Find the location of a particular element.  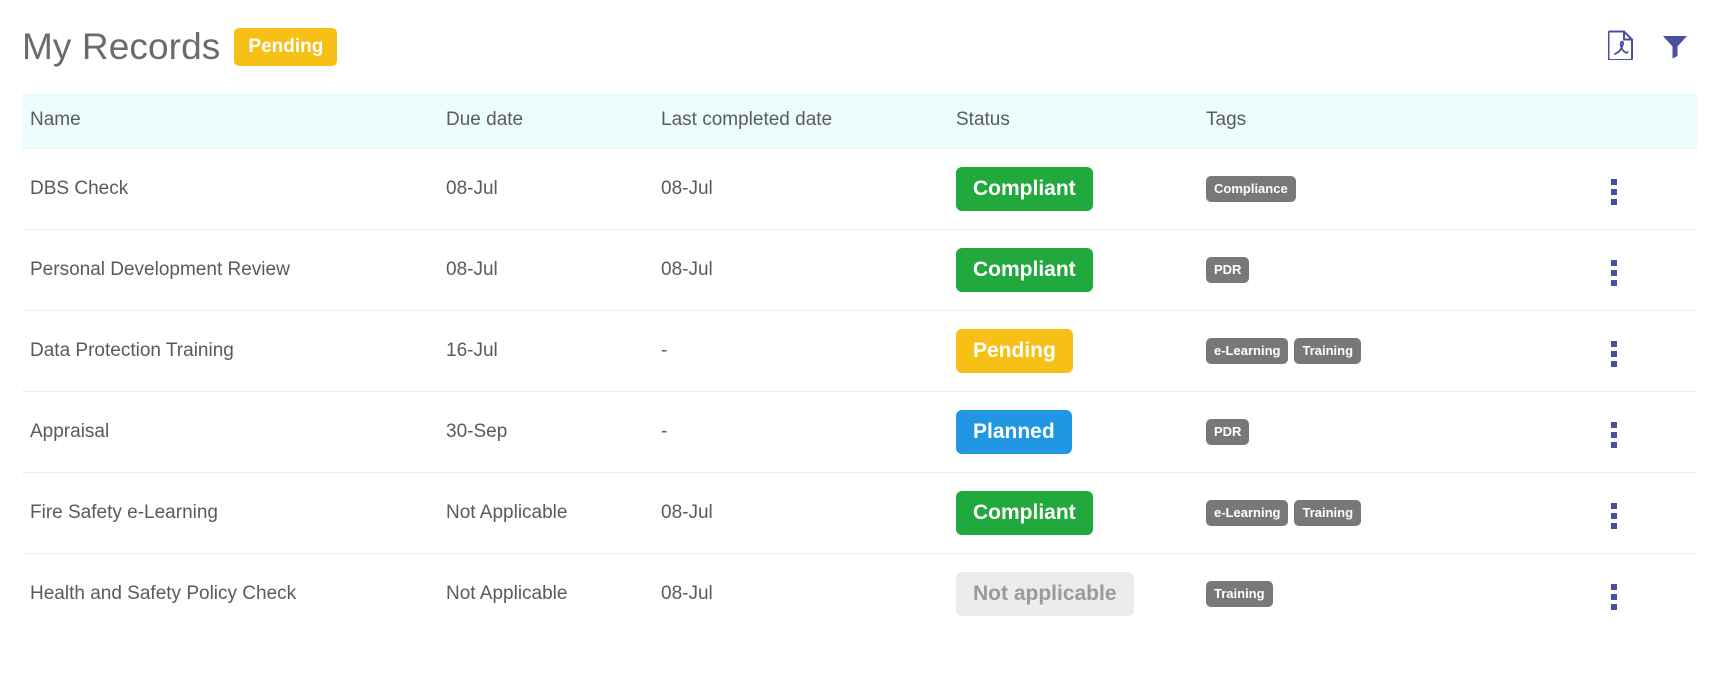

status-badge: Pending is located at coordinates (1014, 351).